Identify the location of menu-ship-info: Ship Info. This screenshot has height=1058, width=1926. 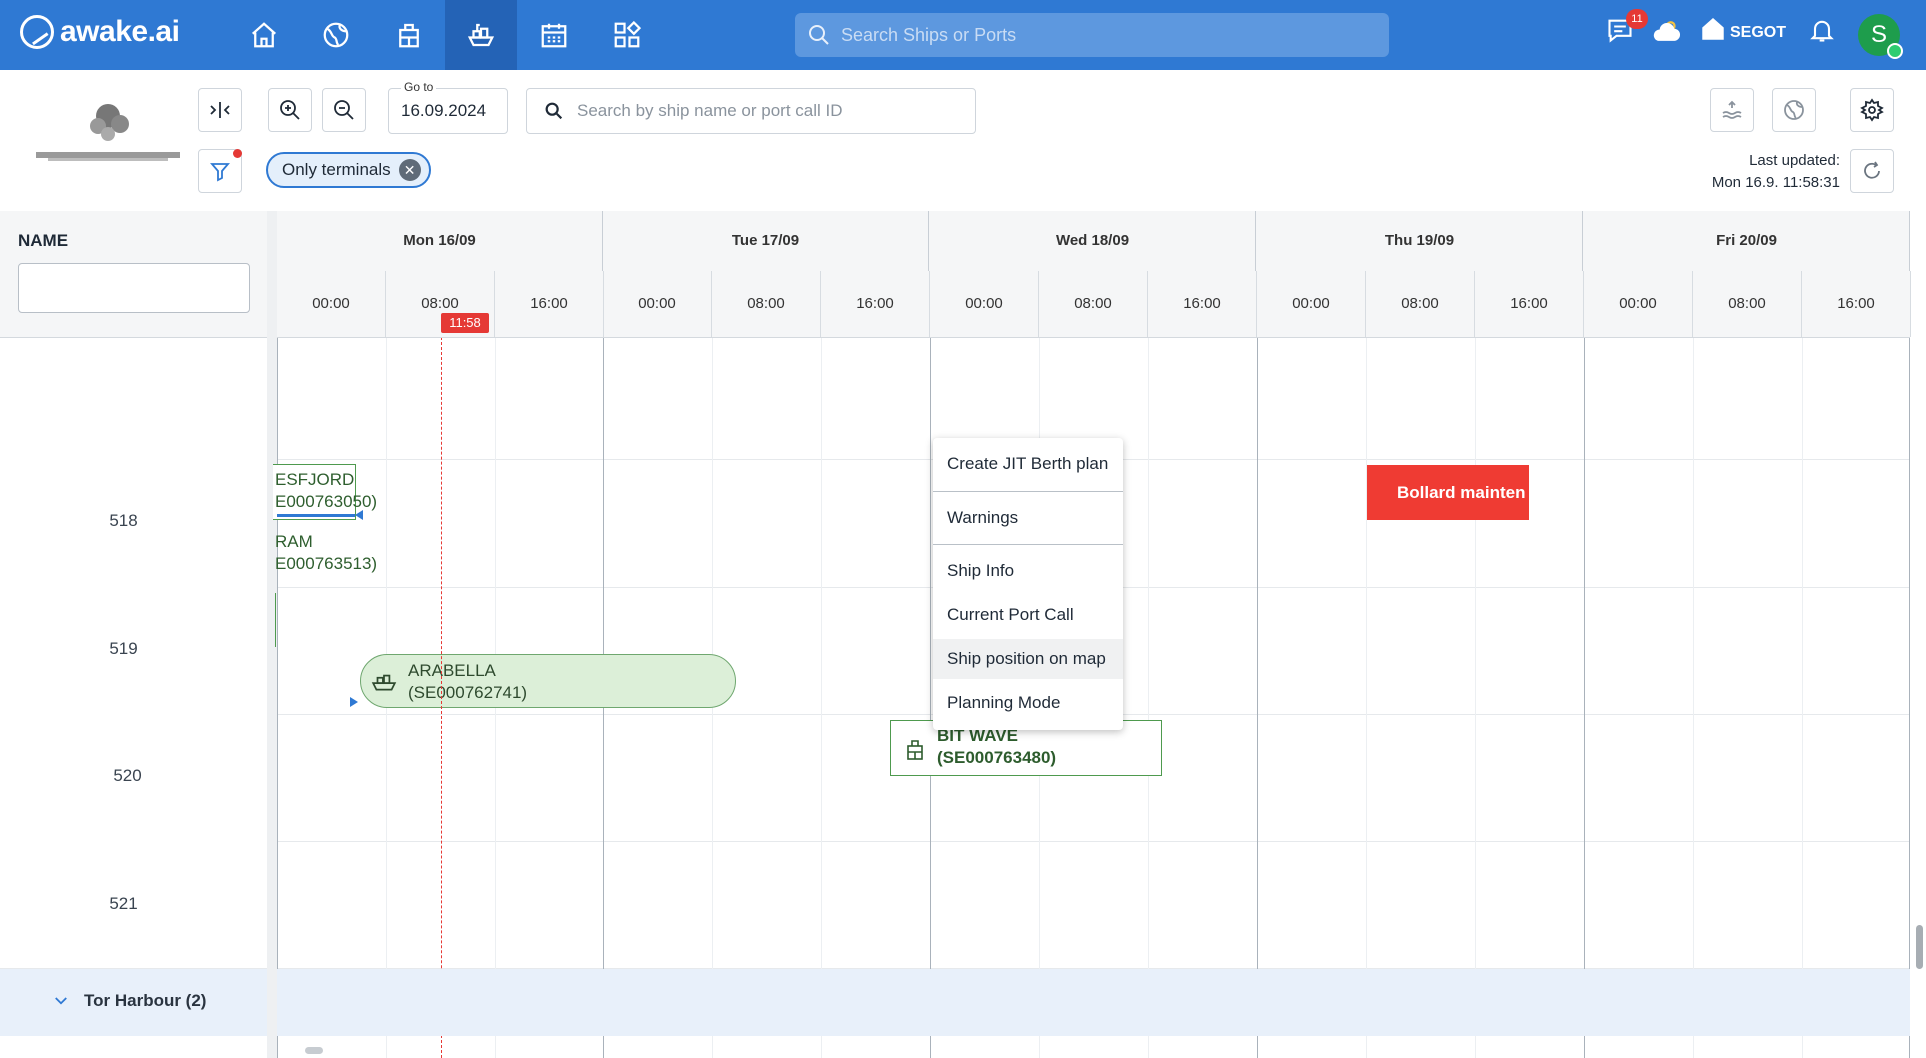
(1028, 571).